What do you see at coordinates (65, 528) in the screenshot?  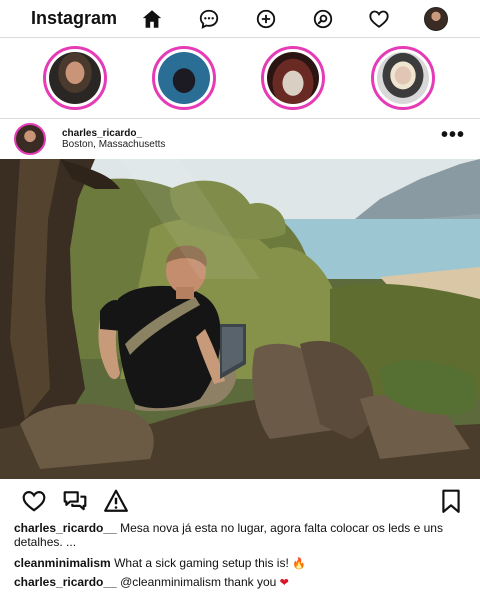 I see `caption-username: charles_ricardo__` at bounding box center [65, 528].